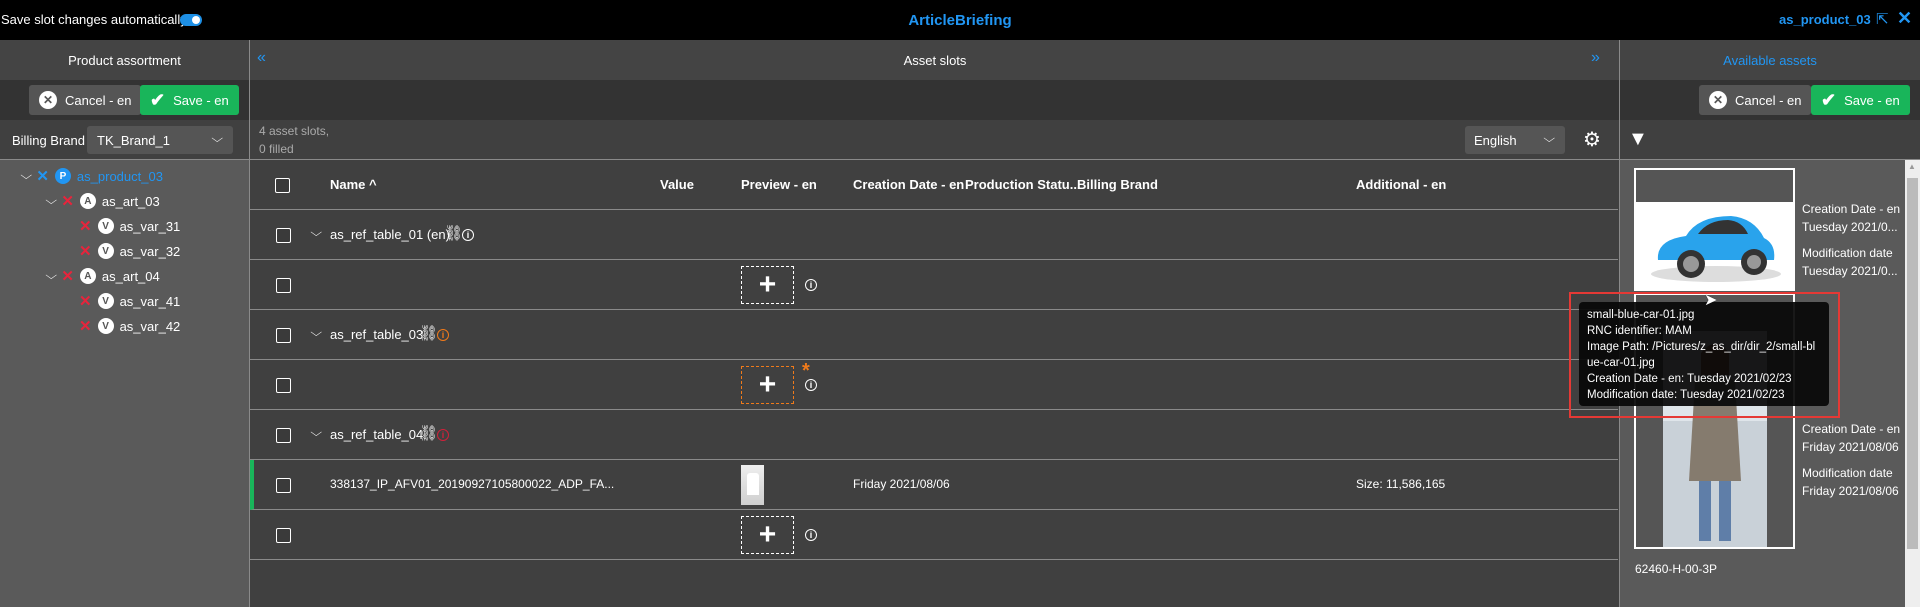  I want to click on group-row: ⌵ as_ref_table_04 ⛓ i, so click(934, 435).